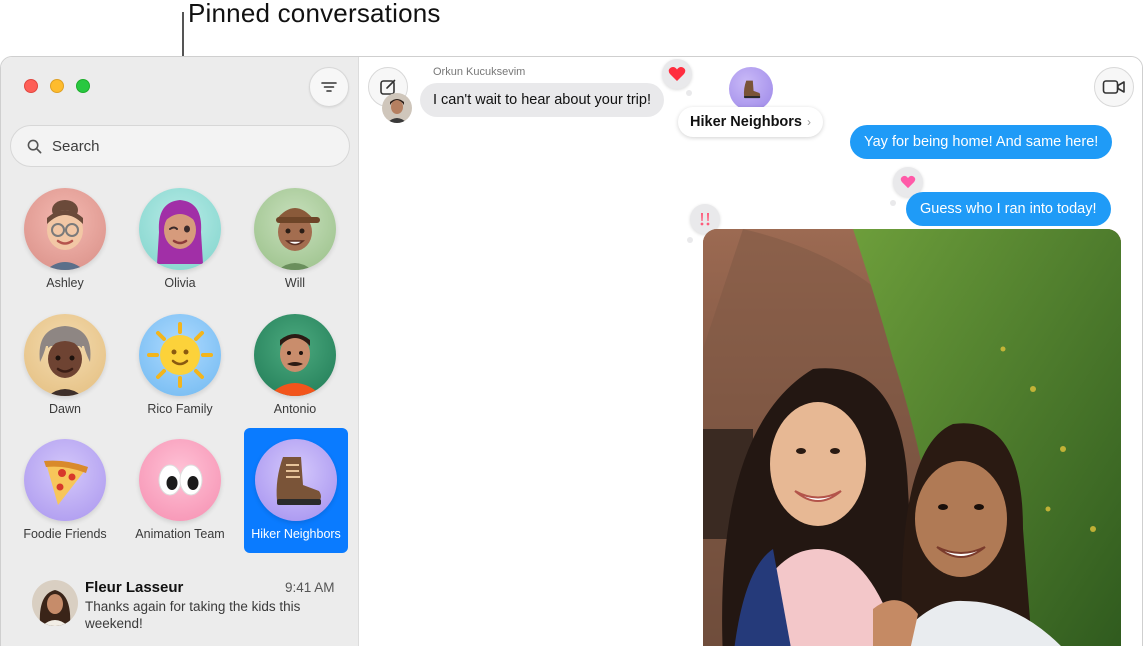 This screenshot has height=646, width=1146. I want to click on pinned-will: Will, so click(295, 245).